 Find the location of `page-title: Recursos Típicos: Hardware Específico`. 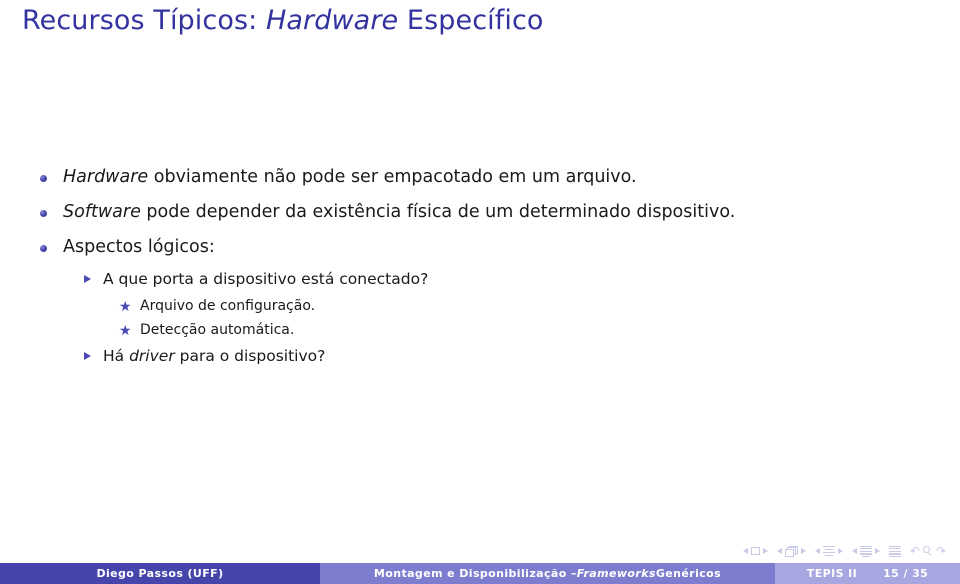

page-title: Recursos Típicos: Hardware Específico is located at coordinates (283, 21).